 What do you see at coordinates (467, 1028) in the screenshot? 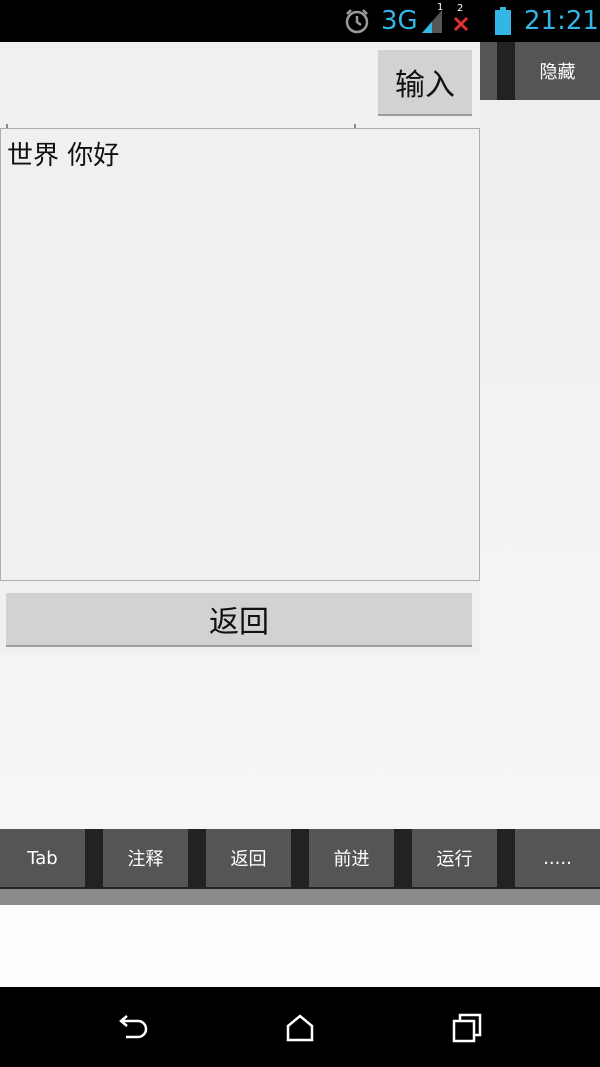
I see `recents-icon` at bounding box center [467, 1028].